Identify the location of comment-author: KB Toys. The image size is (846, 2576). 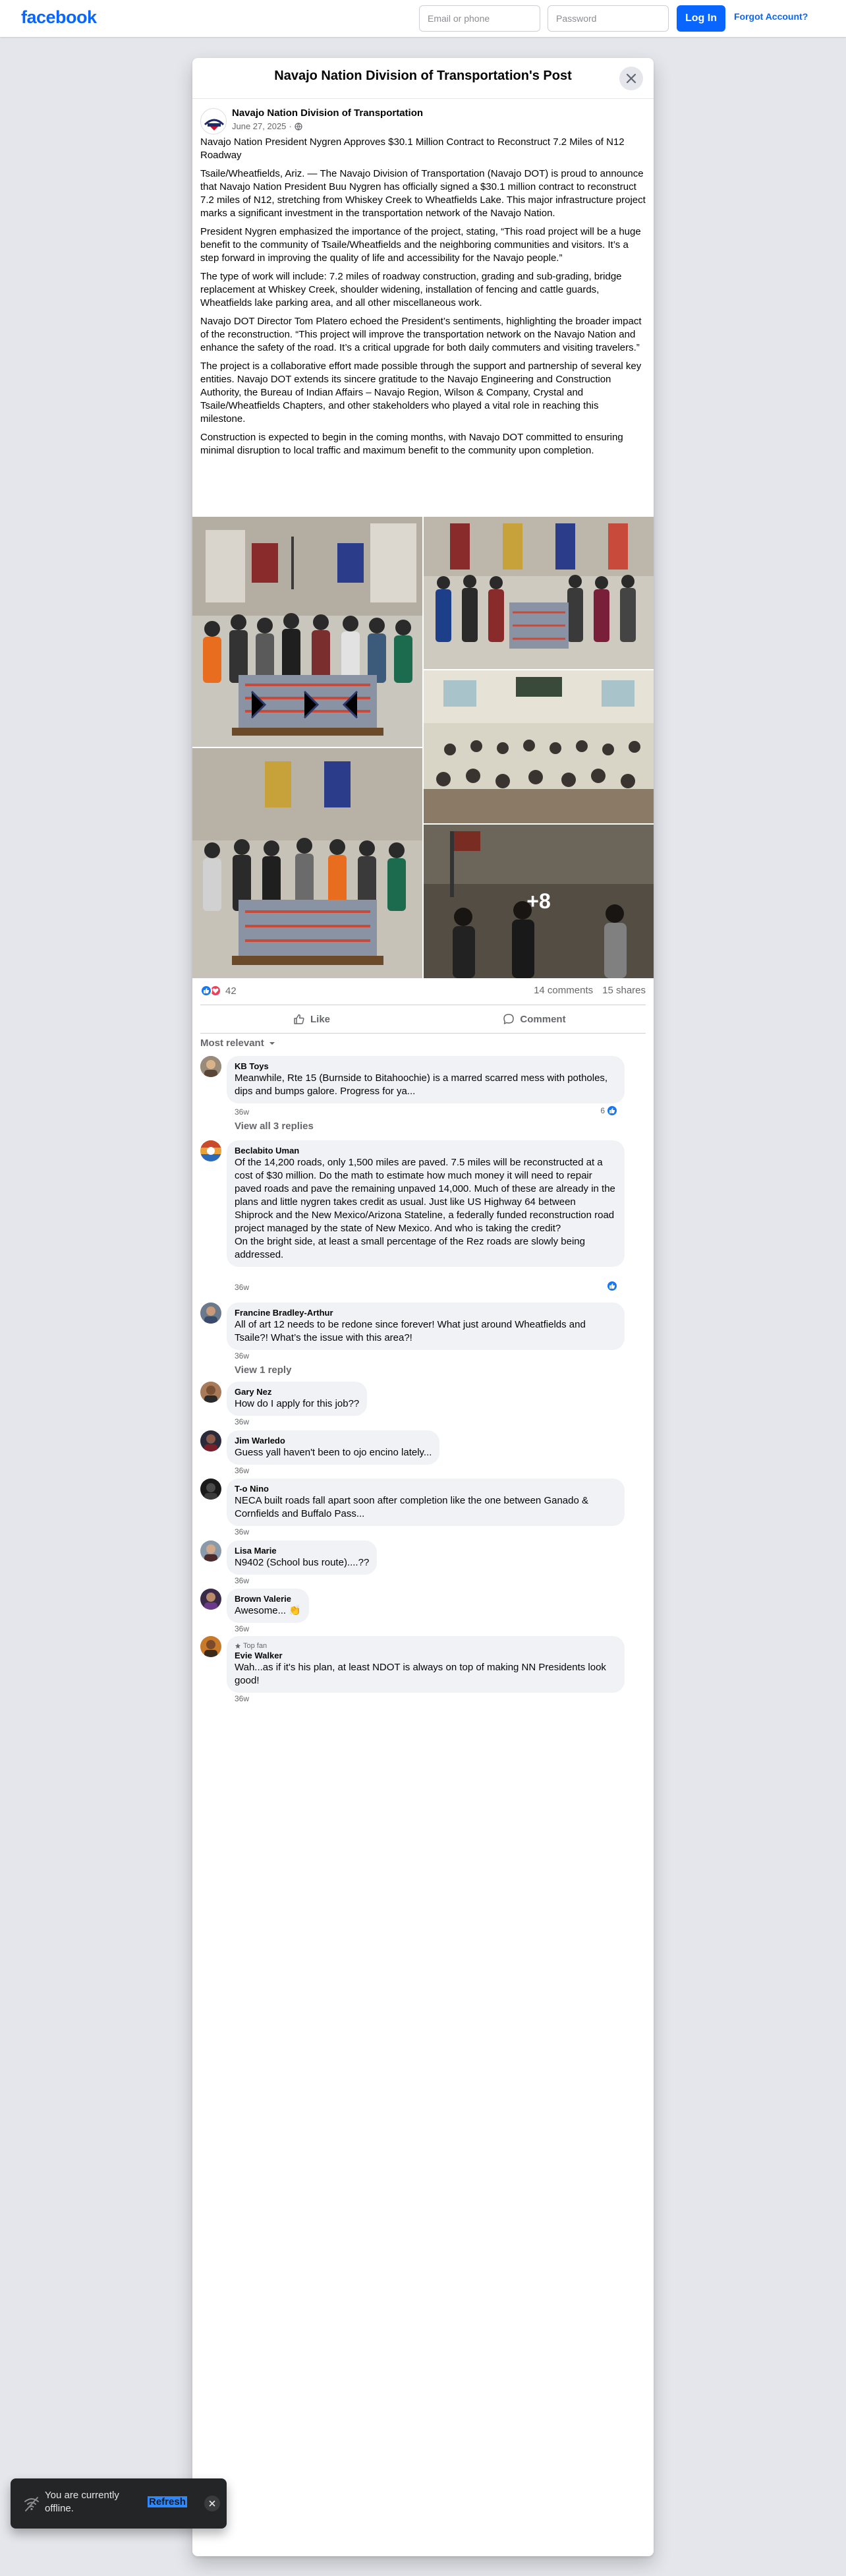
(426, 1066).